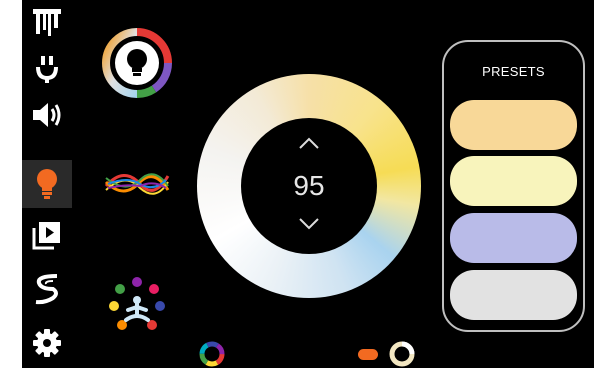 Image resolution: width=601 pixels, height=368 pixels. I want to click on nav-item-logo, so click(47, 23).